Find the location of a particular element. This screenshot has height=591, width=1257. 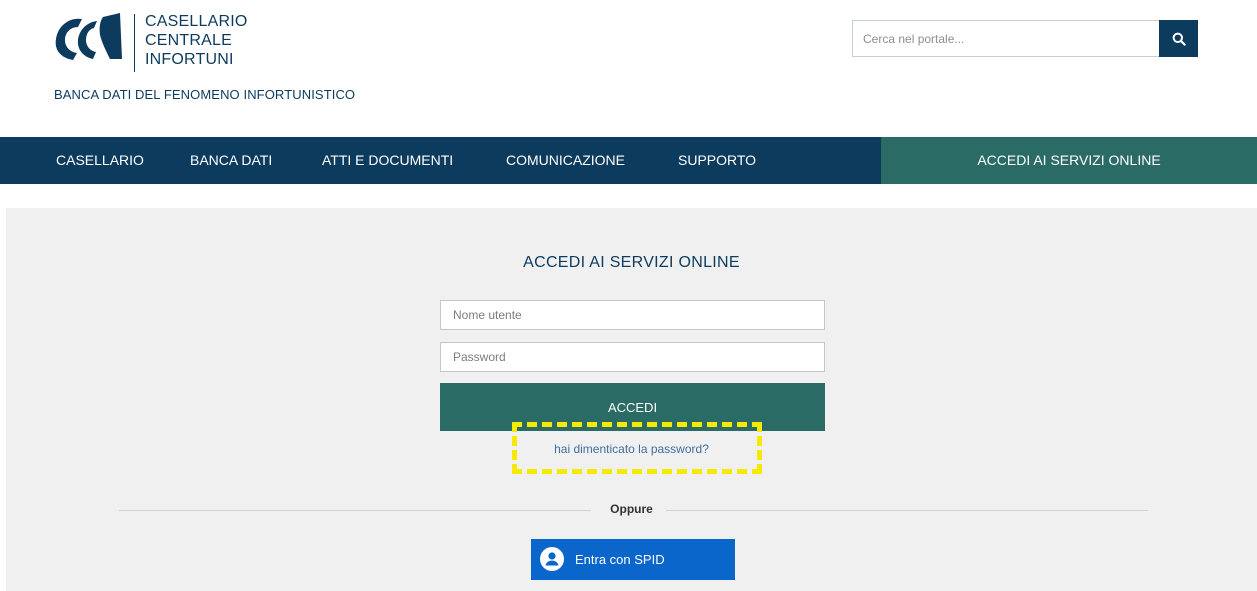

spid-label: Entra con SPID is located at coordinates (620, 559).